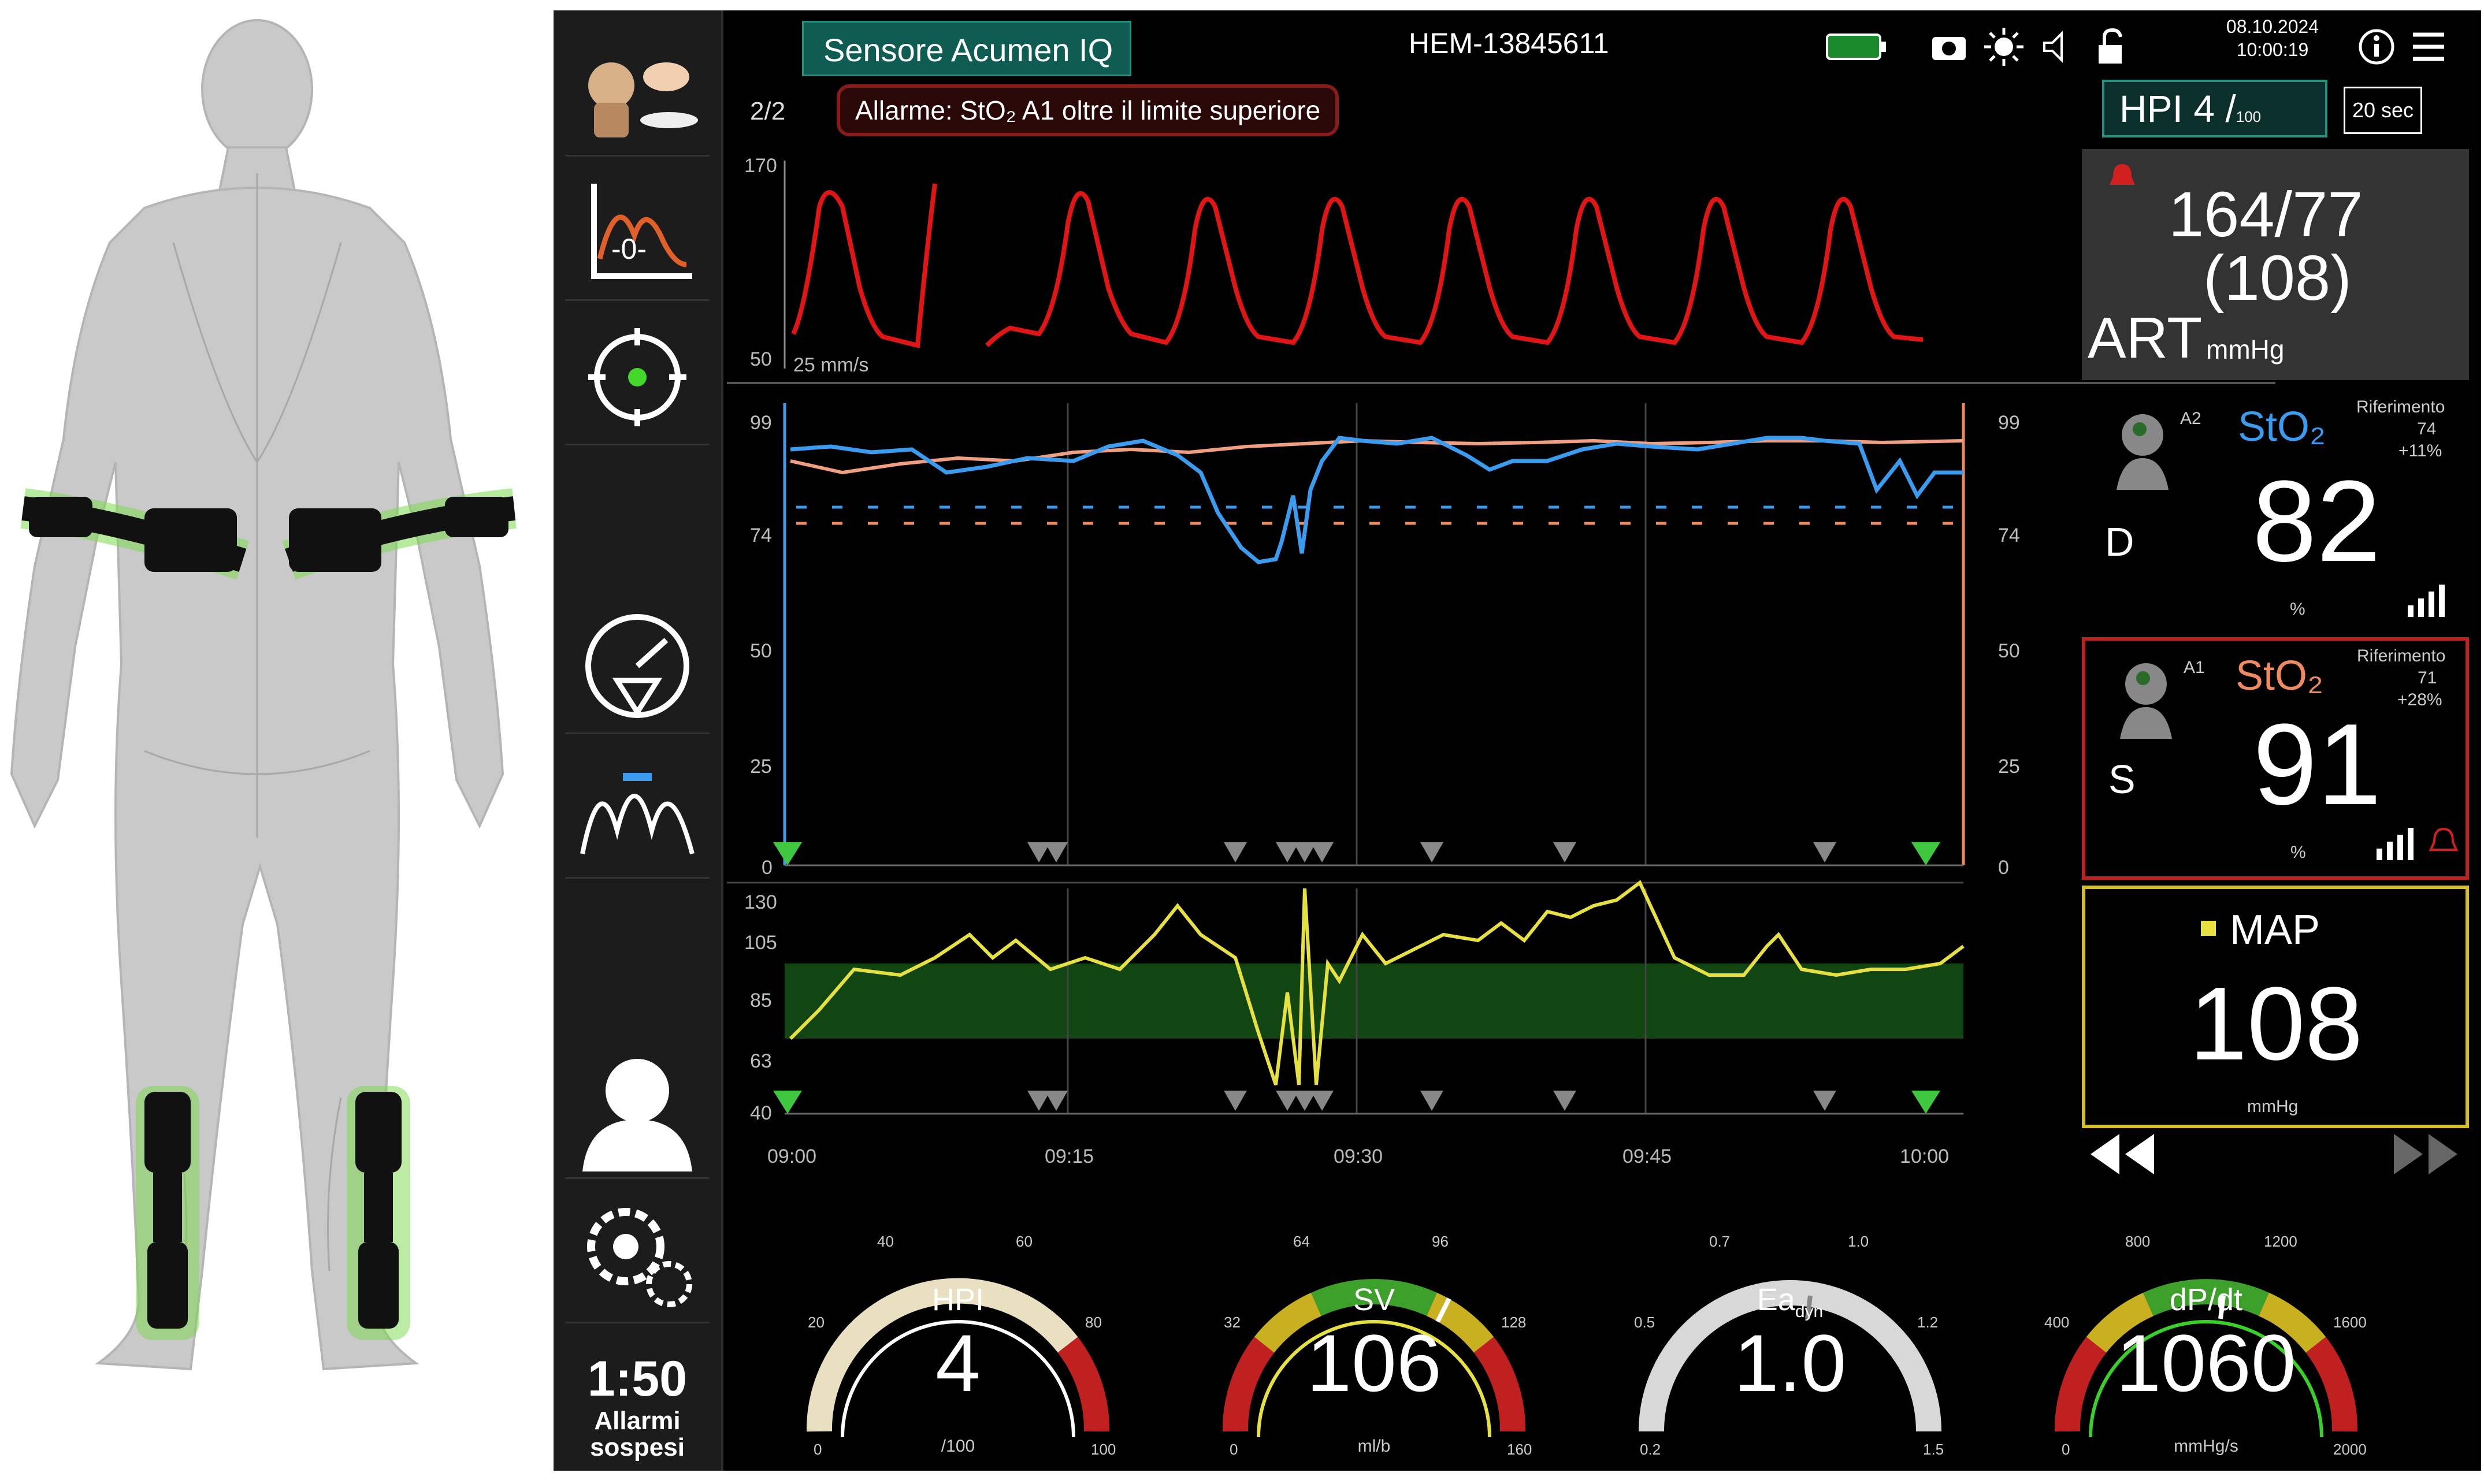 The width and height of the screenshot is (2484, 1484). I want to click on gauge-unit: ml/b, so click(1375, 1446).